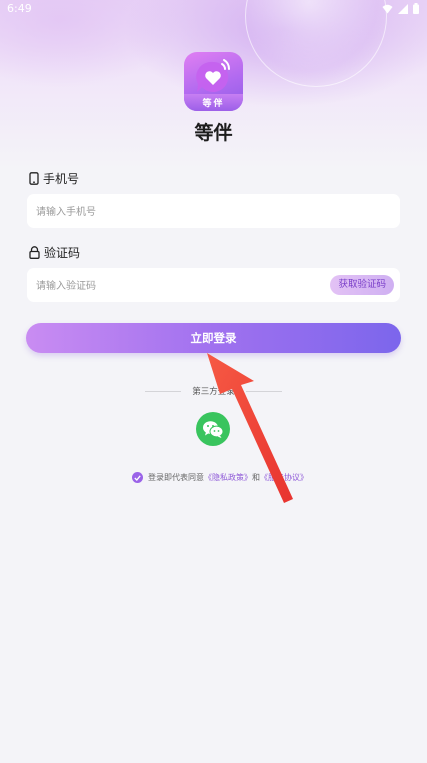 The height and width of the screenshot is (763, 427). I want to click on signal-icon, so click(403, 8).